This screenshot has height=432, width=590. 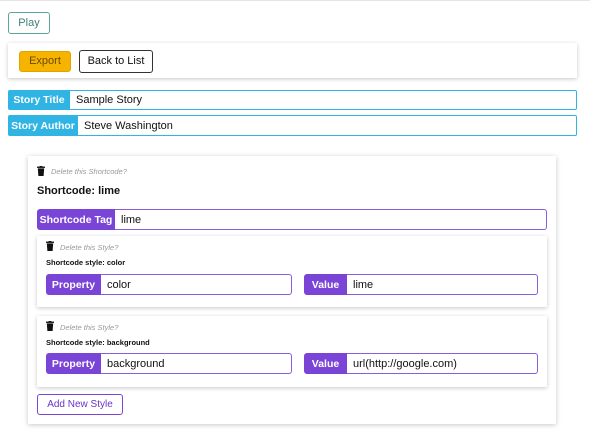 What do you see at coordinates (331, 219) in the screenshot?
I see `shortcode-tag-input: lime` at bounding box center [331, 219].